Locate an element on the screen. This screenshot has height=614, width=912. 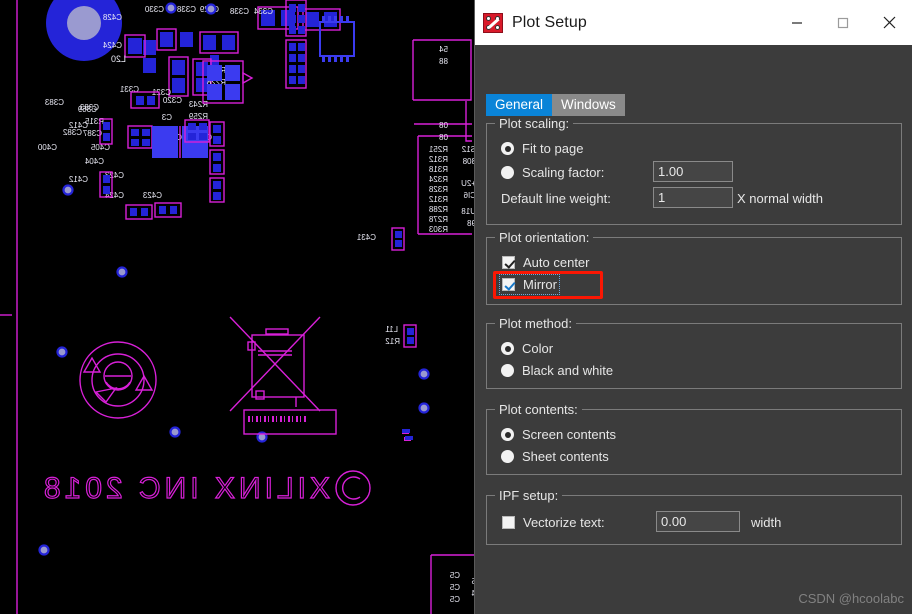
normal-width-suffix-label: X normal width is located at coordinates (780, 198).